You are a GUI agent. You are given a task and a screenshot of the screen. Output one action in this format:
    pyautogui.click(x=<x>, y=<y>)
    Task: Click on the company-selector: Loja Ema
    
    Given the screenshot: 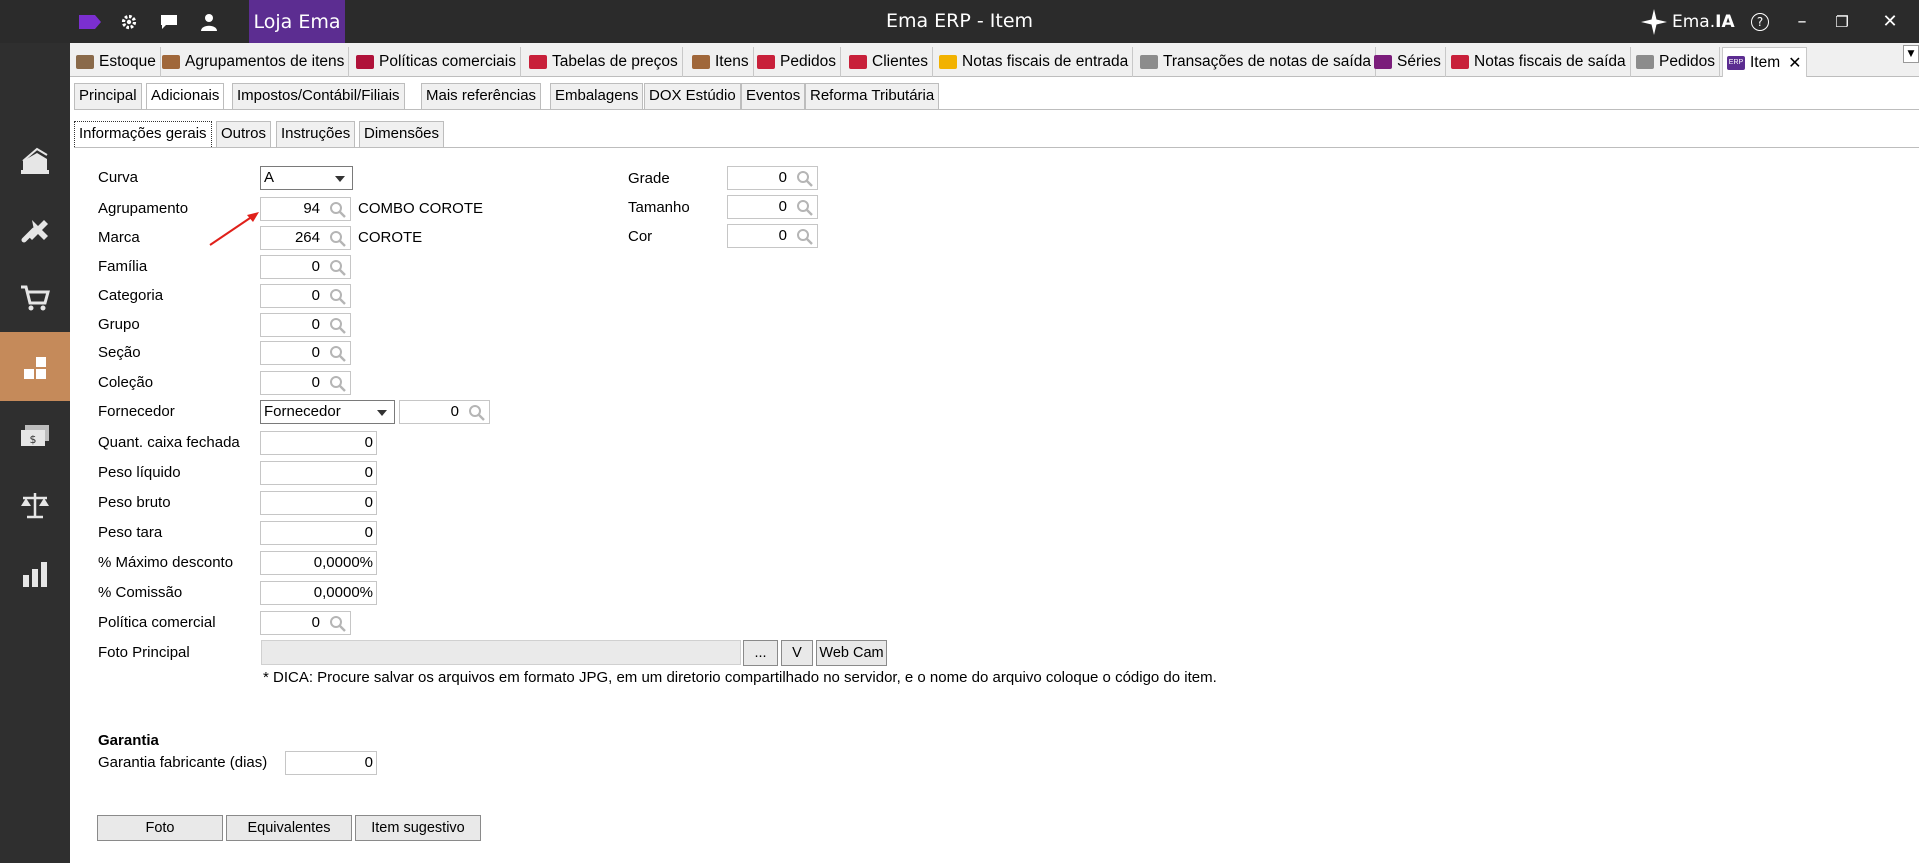 What is the action you would take?
    pyautogui.click(x=297, y=21)
    